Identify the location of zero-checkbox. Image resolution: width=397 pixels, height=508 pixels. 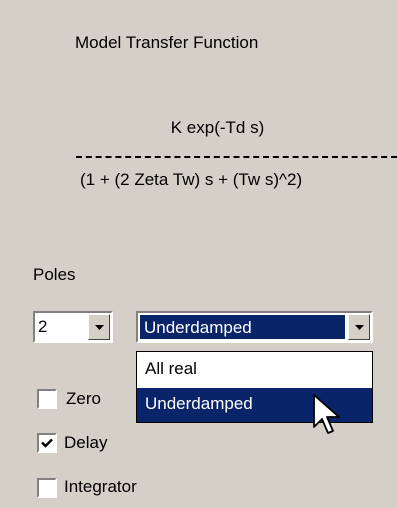
(47, 399).